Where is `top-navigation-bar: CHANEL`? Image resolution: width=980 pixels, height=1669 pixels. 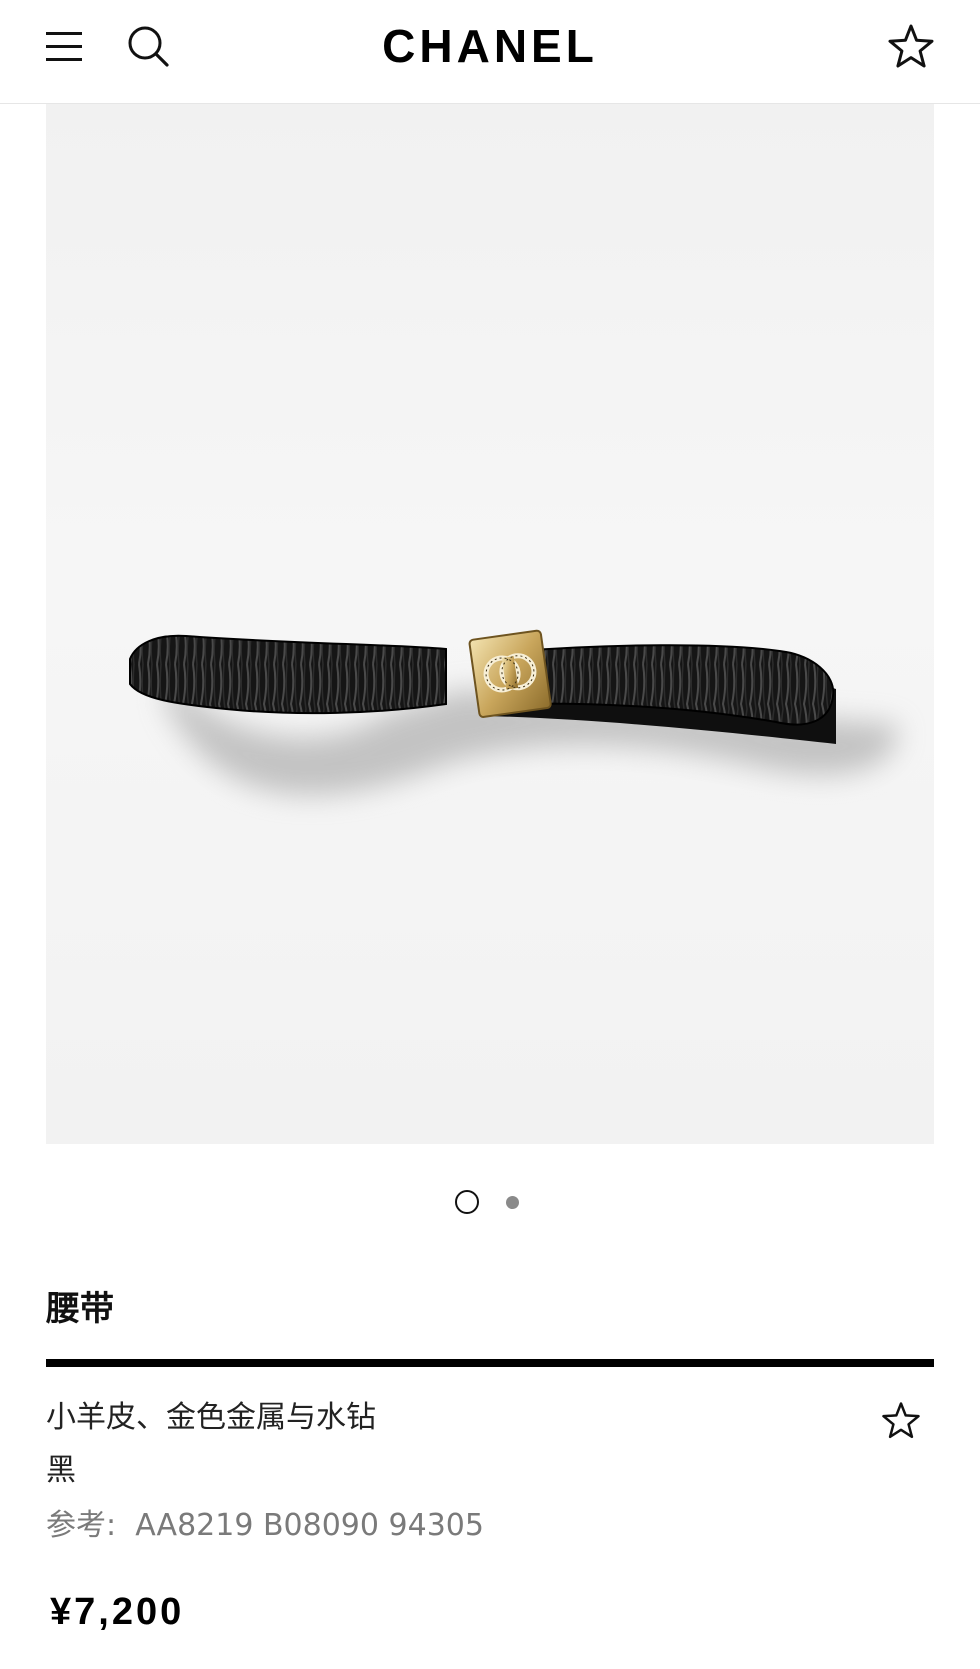
top-navigation-bar: CHANEL is located at coordinates (490, 52).